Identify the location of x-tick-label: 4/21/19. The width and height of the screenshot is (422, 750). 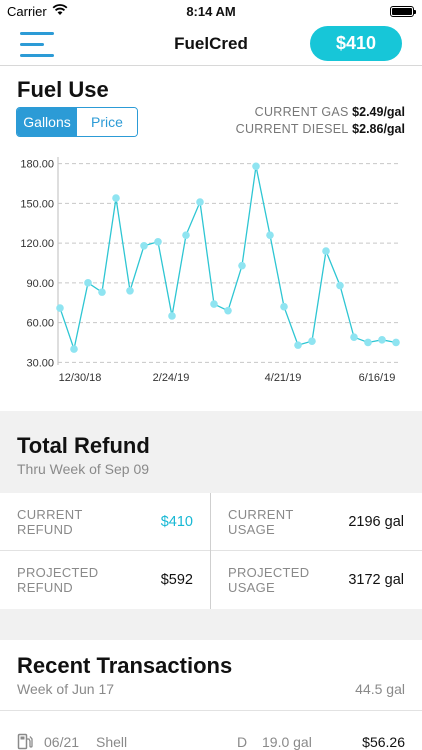
(283, 378).